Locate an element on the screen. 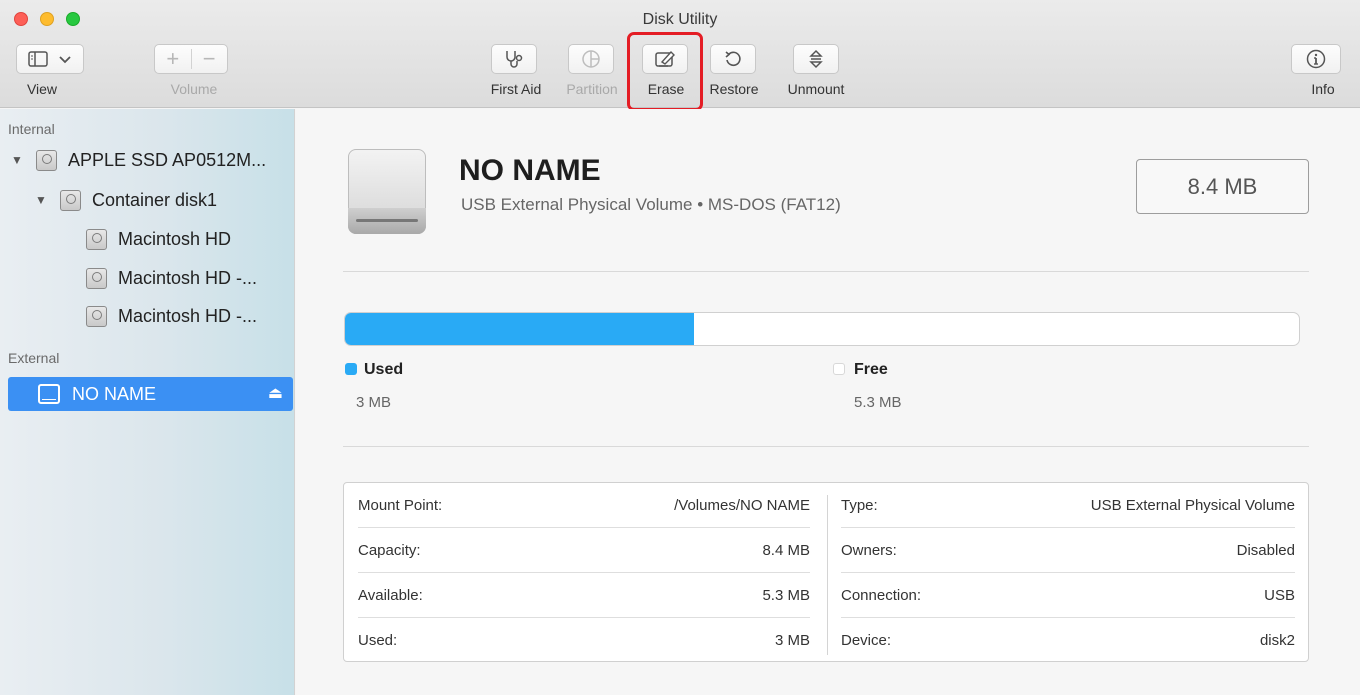 This screenshot has width=1367, height=695. used-value: 3 MB is located at coordinates (374, 402).